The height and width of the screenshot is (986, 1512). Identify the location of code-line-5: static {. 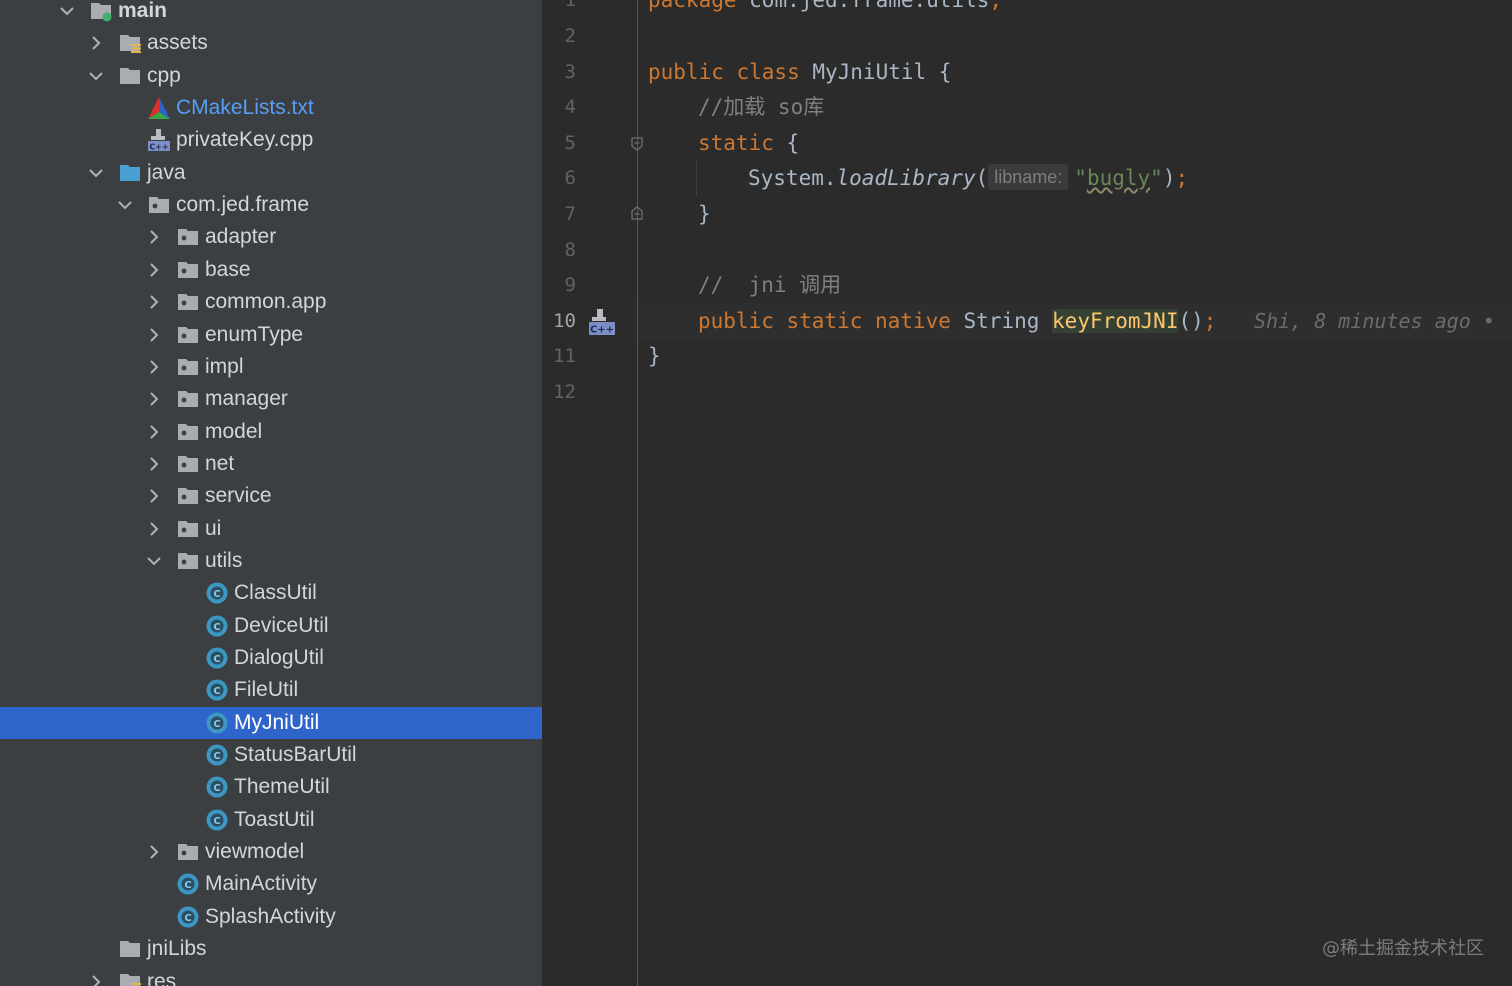
(749, 143).